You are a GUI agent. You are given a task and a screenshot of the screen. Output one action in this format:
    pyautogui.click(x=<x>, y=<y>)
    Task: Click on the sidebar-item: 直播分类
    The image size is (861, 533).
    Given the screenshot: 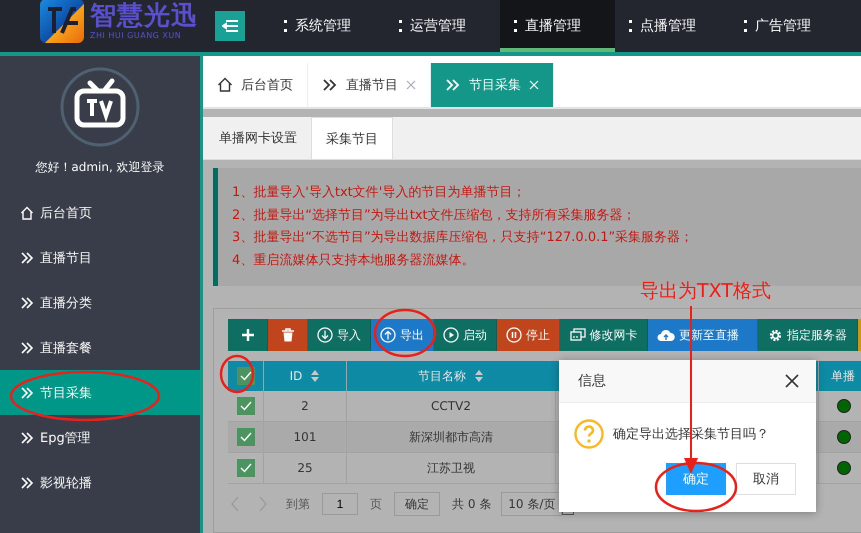 What is the action you would take?
    pyautogui.click(x=100, y=302)
    